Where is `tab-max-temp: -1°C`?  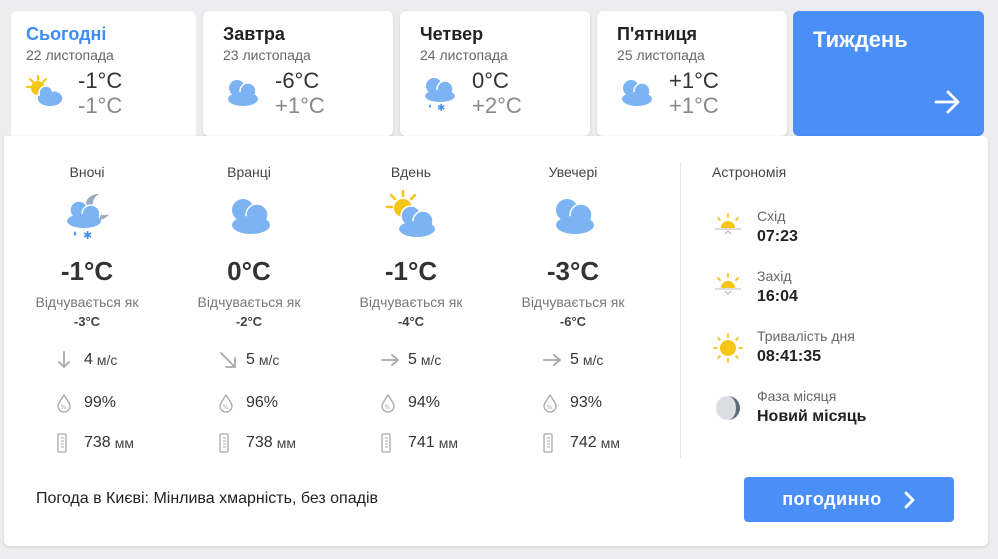 tab-max-temp: -1°C is located at coordinates (100, 105).